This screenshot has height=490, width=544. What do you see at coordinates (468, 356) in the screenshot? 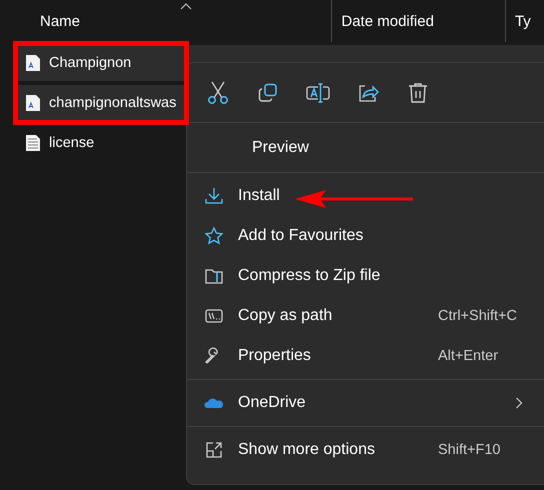
I see `shortcut-label: Alt+Enter` at bounding box center [468, 356].